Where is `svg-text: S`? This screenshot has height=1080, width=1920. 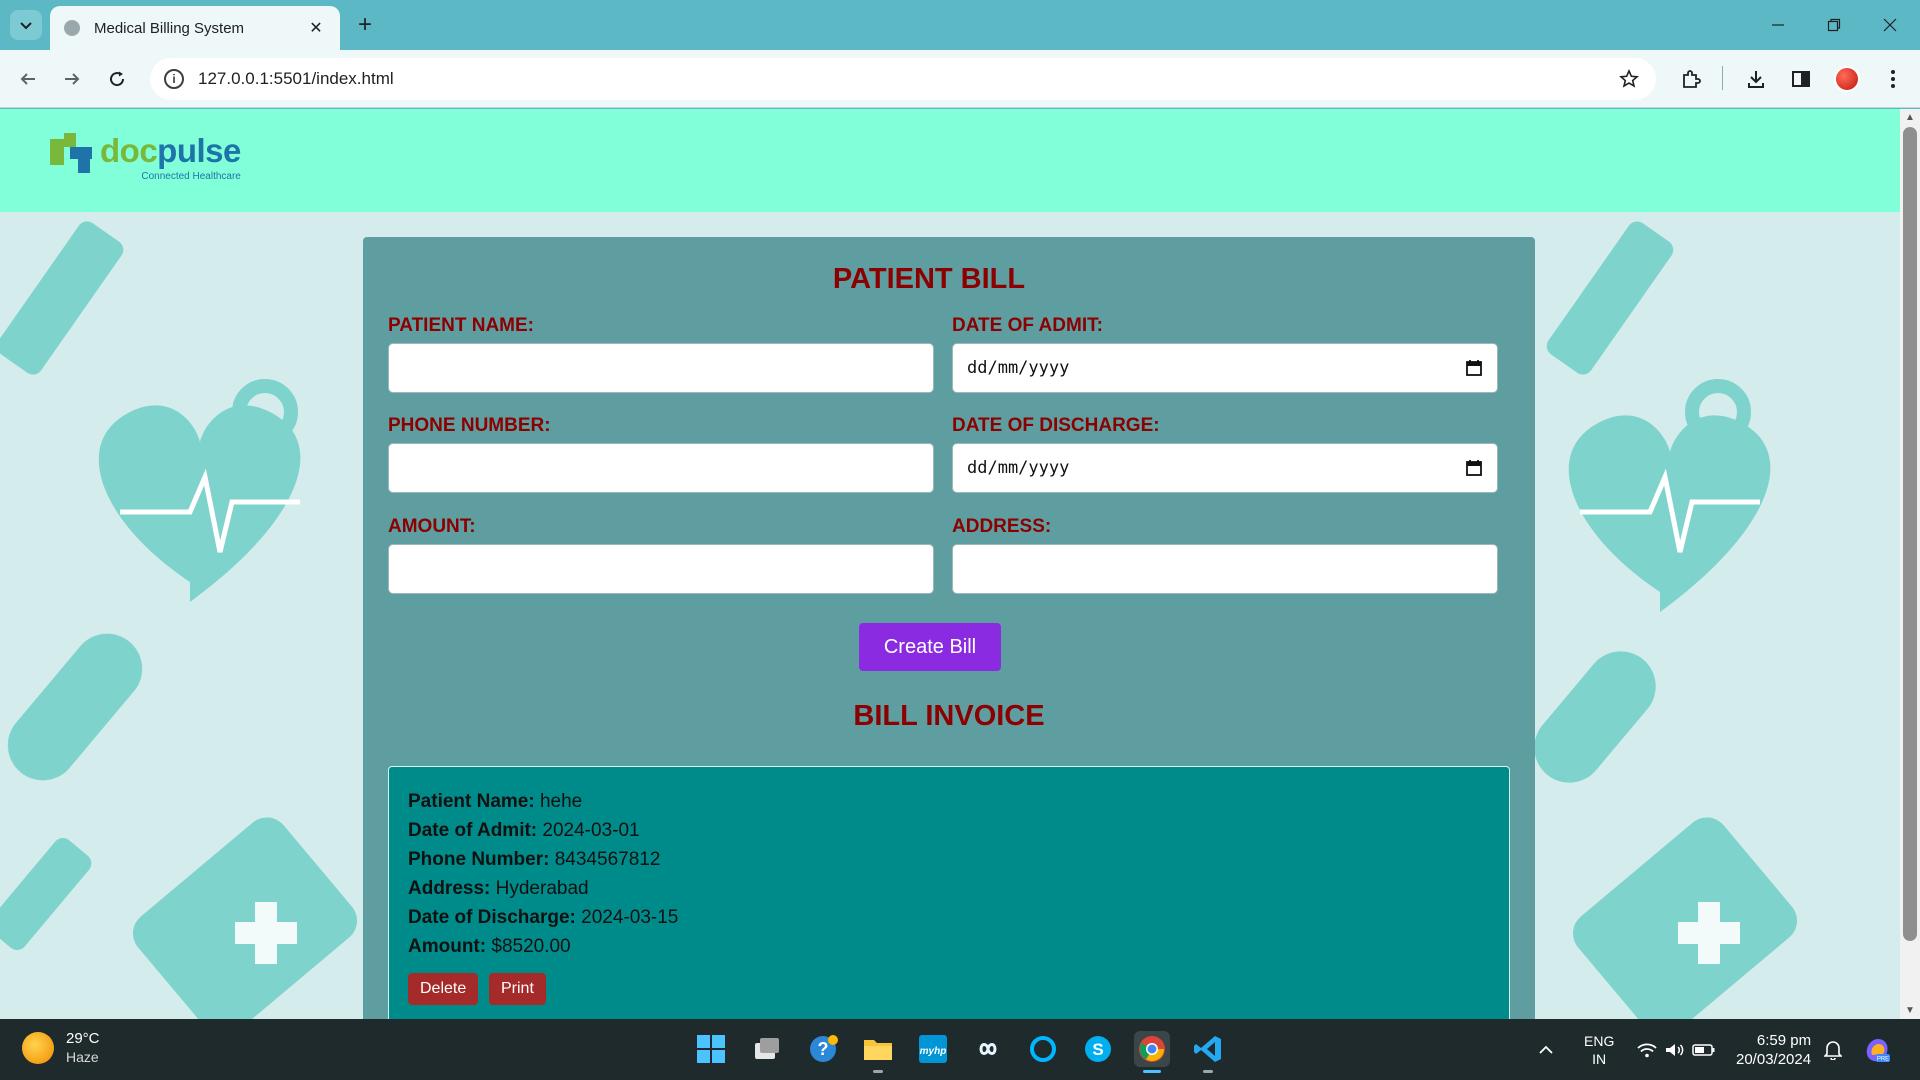 svg-text: S is located at coordinates (1097, 1049).